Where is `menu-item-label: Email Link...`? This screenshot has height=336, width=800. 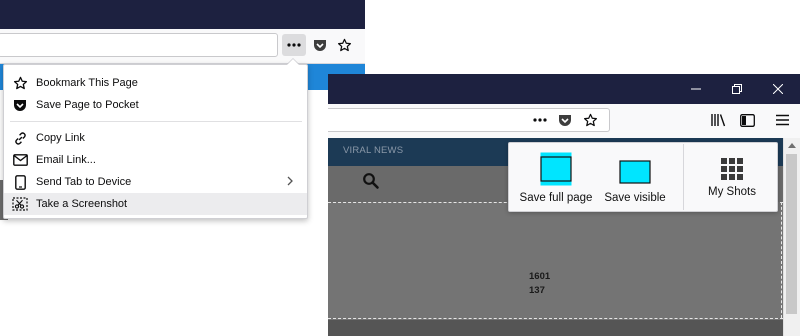 menu-item-label: Email Link... is located at coordinates (66, 160).